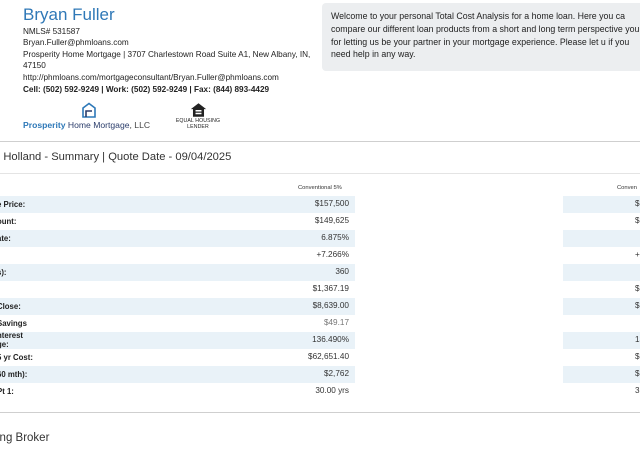 This screenshot has height=460, width=640. I want to click on table-row: ate: 6.875%, so click(320, 238).